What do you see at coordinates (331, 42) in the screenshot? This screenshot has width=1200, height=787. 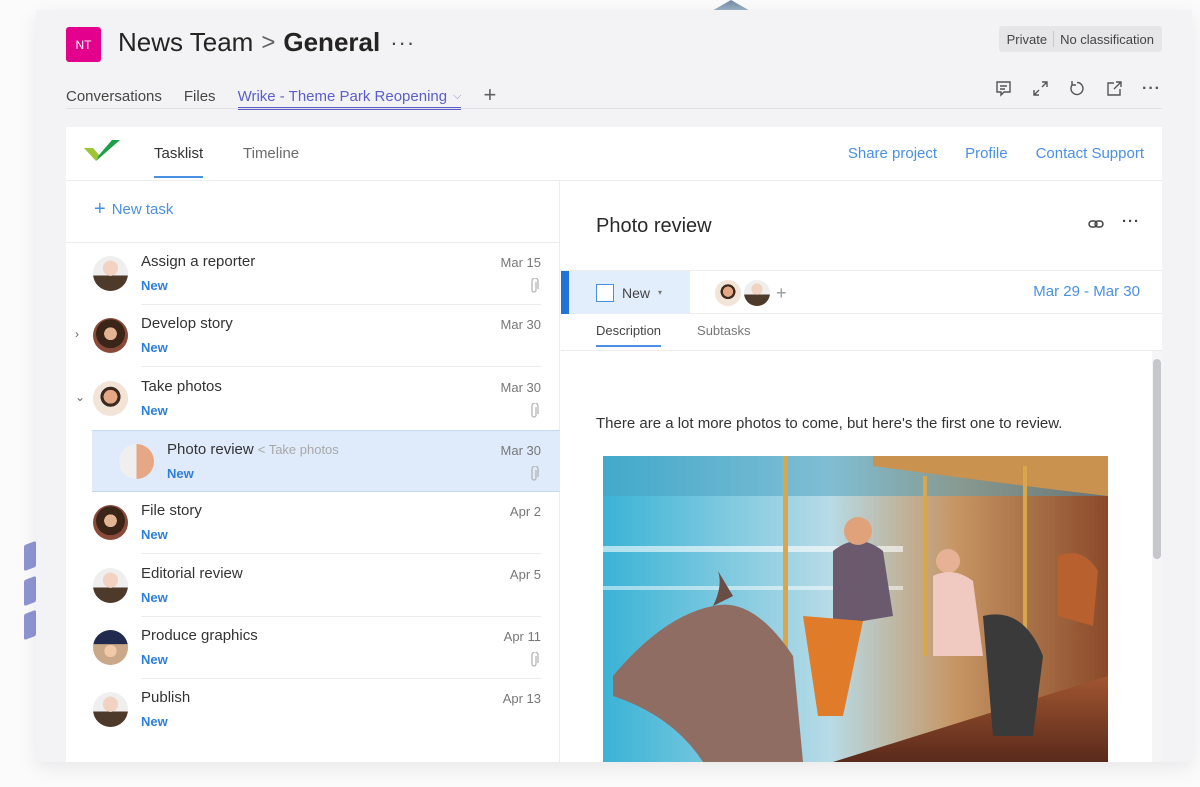 I see `channel-name: General` at bounding box center [331, 42].